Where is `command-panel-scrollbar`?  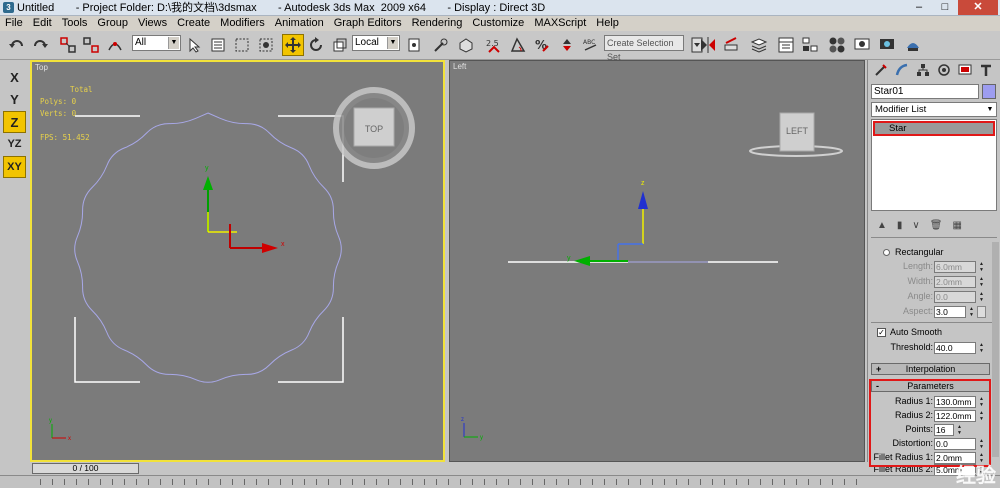
command-panel-scrollbar is located at coordinates (995, 349).